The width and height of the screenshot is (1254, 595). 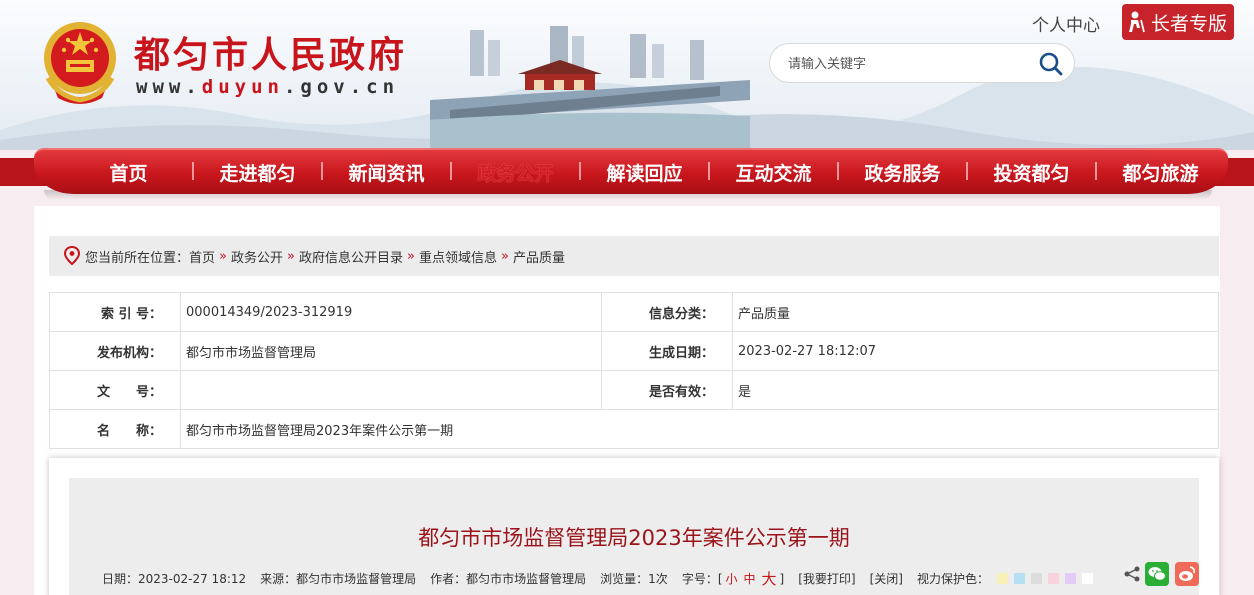 What do you see at coordinates (202, 256) in the screenshot?
I see `breadcrumb-home: 首页` at bounding box center [202, 256].